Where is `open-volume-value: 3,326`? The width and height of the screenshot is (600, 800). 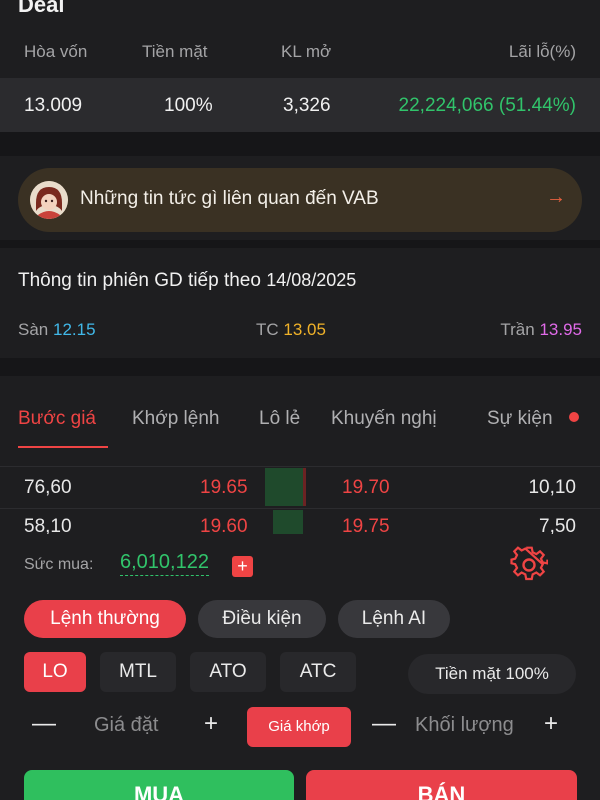
open-volume-value: 3,326 is located at coordinates (307, 105).